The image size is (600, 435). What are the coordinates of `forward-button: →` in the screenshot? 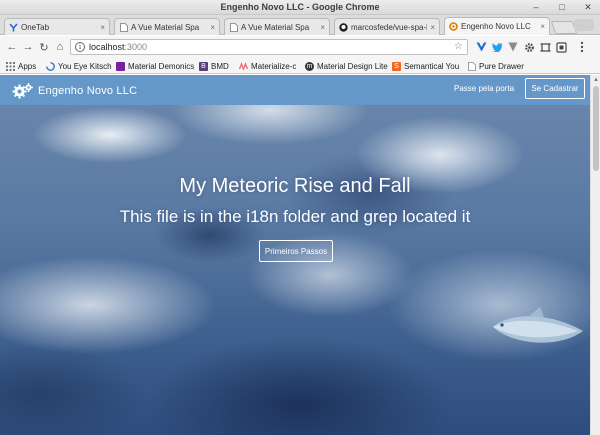 It's located at (28, 47).